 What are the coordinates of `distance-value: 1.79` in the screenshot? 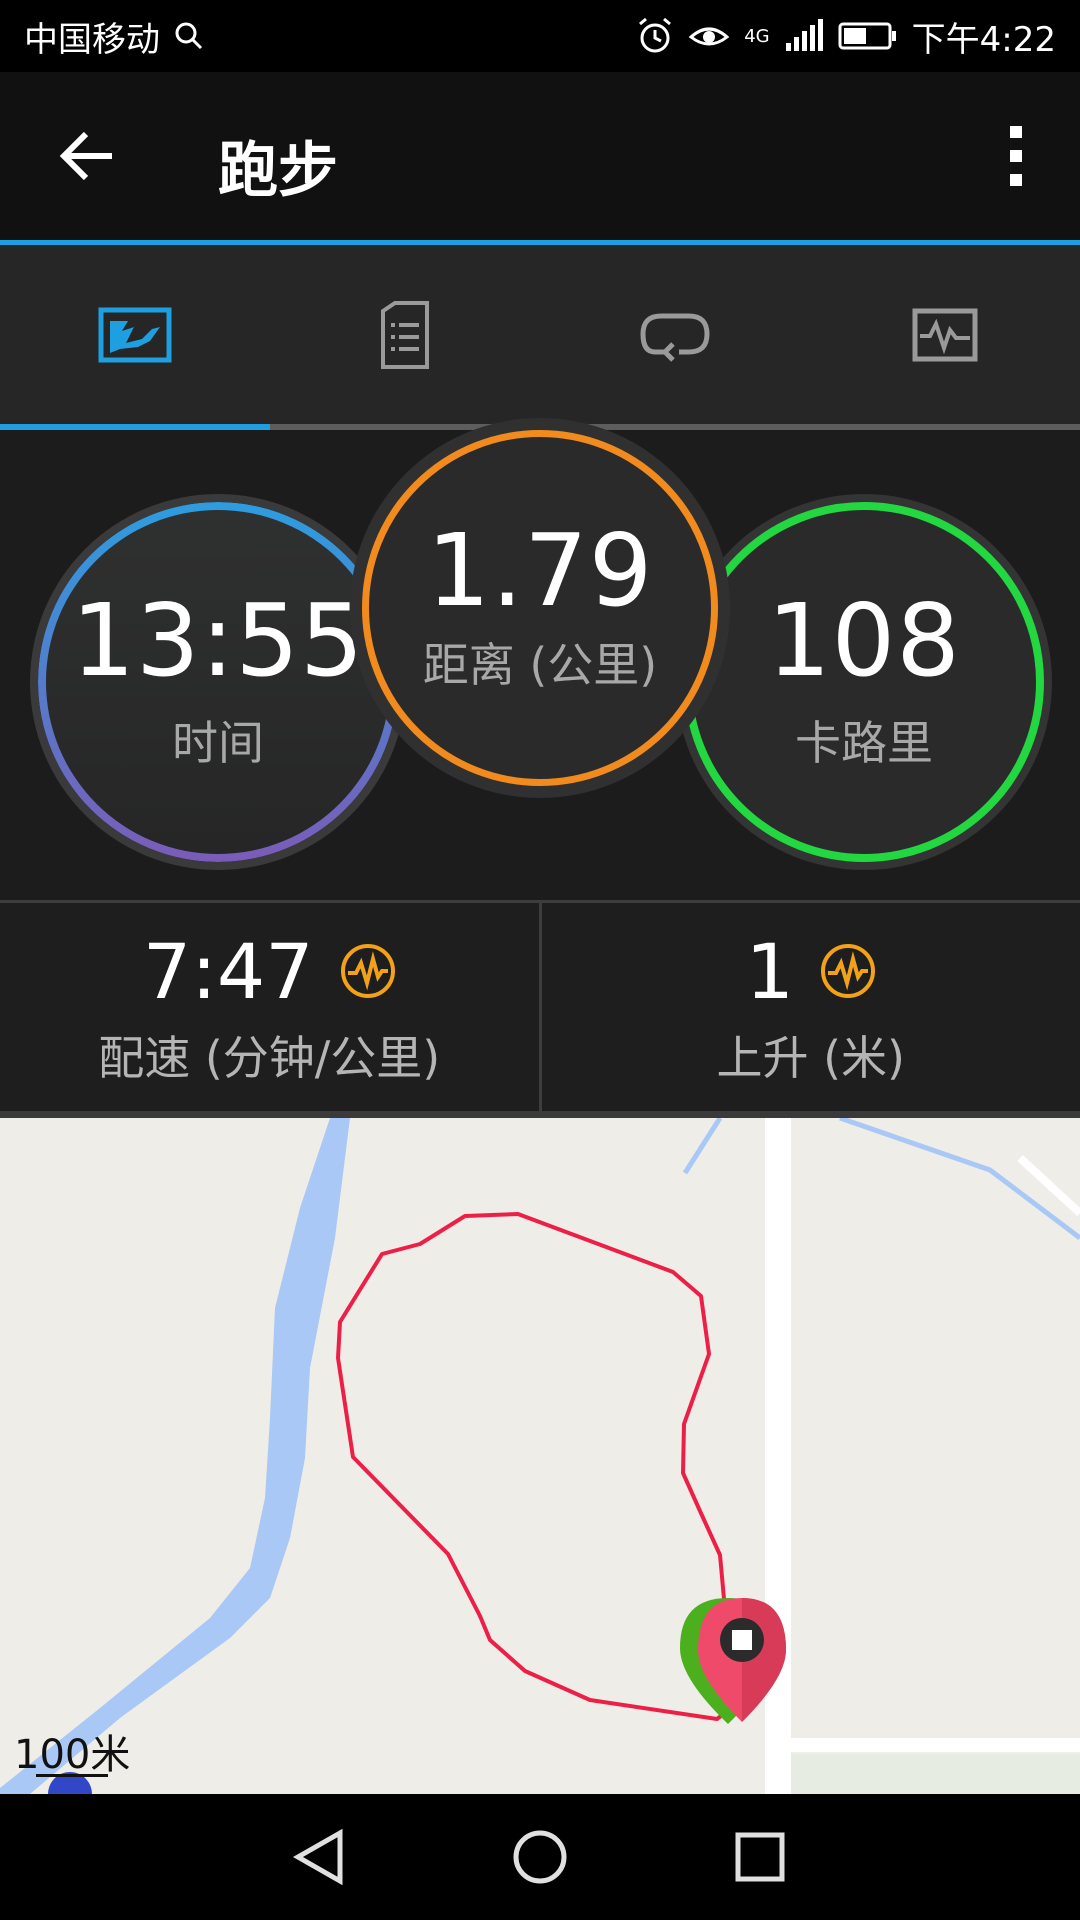 It's located at (540, 570).